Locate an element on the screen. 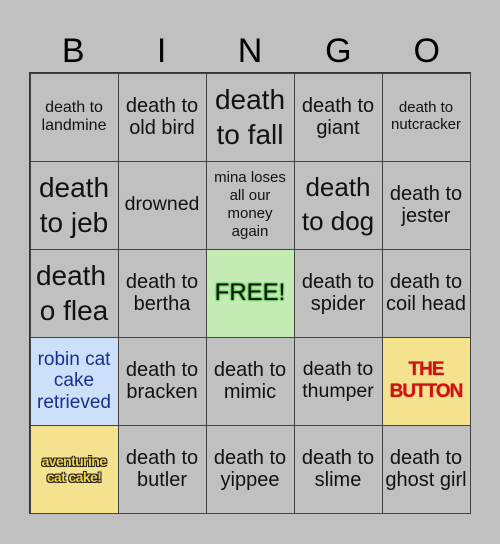  bingo-cell: death to mimic is located at coordinates (250, 381).